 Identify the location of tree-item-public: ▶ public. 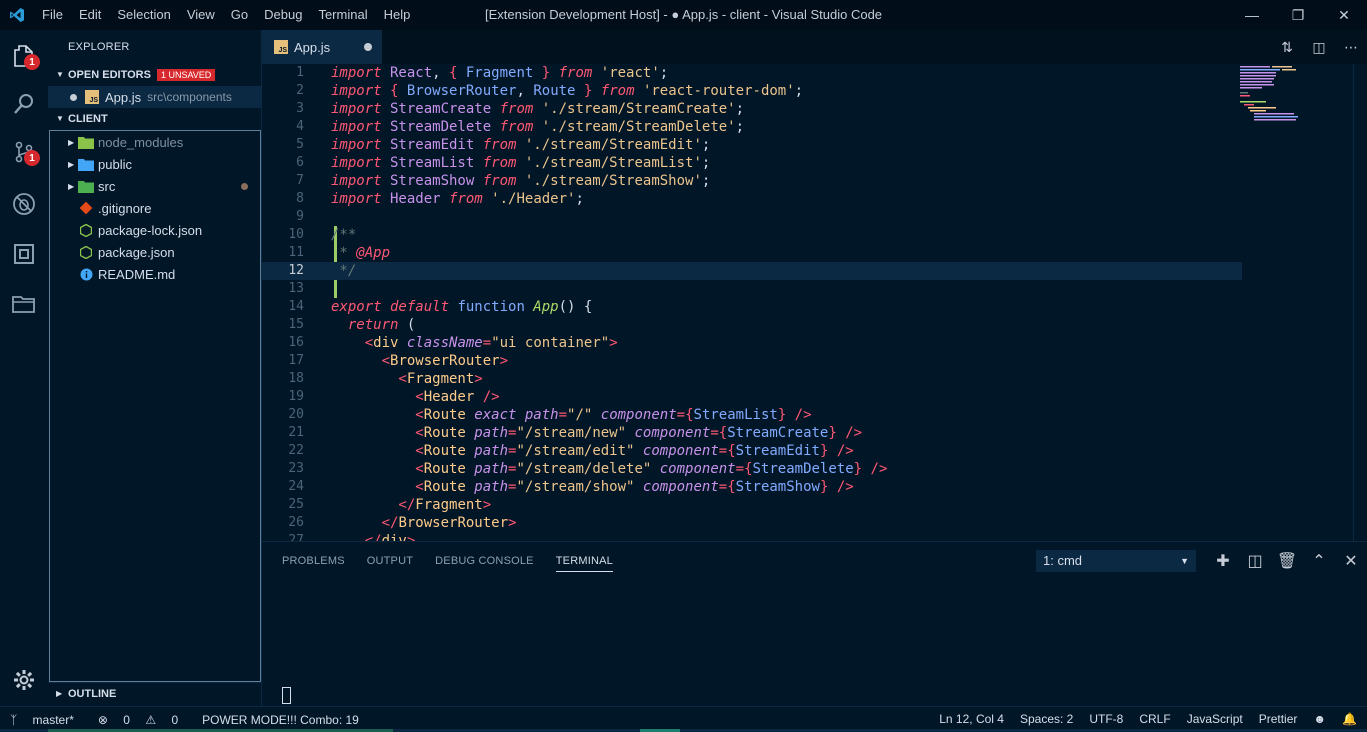
(155, 164).